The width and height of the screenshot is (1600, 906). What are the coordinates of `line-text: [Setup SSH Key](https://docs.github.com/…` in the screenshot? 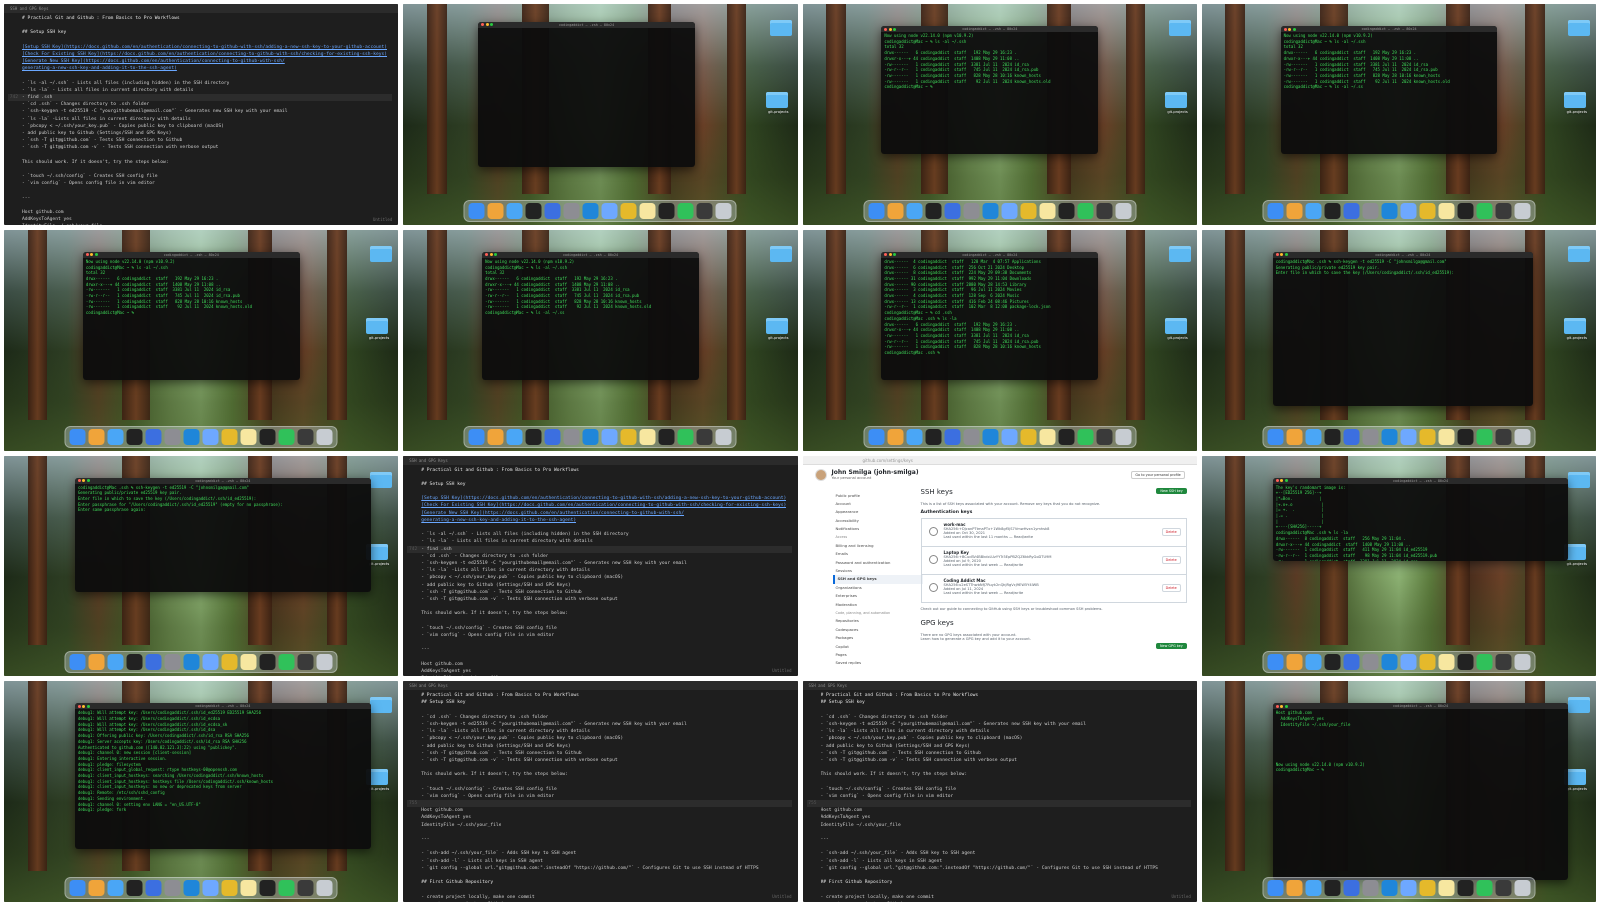 It's located at (603, 498).